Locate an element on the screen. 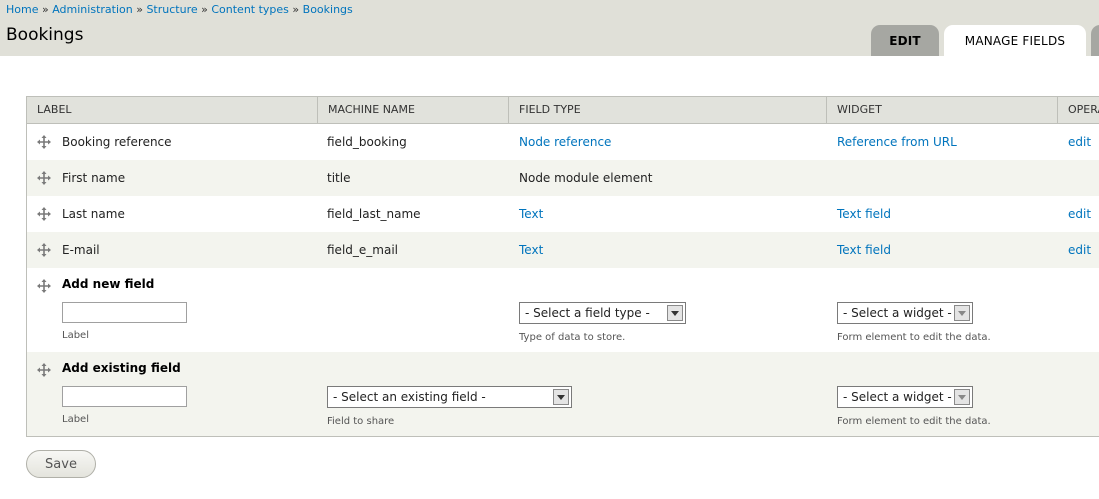 This screenshot has width=1099, height=499. add-new-field-title: Add new field is located at coordinates (108, 284).